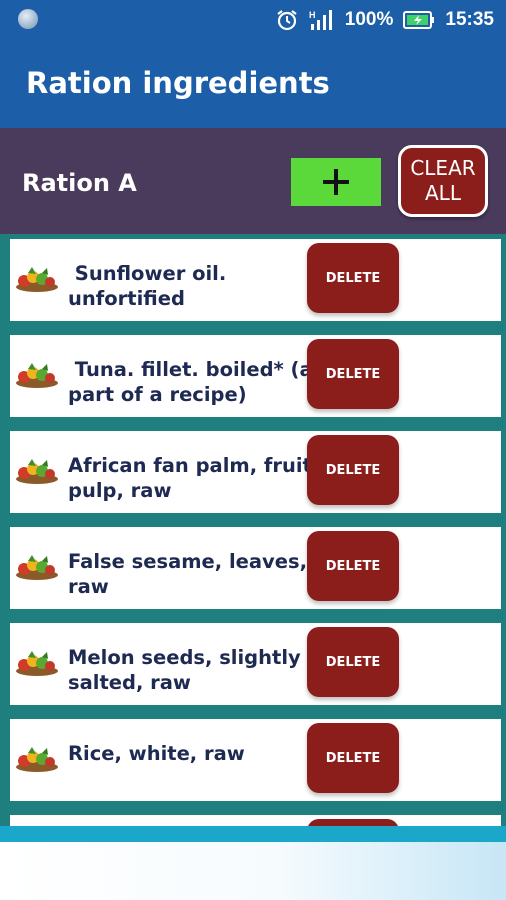 The height and width of the screenshot is (900, 506). What do you see at coordinates (28, 19) in the screenshot?
I see `status-dot-icon` at bounding box center [28, 19].